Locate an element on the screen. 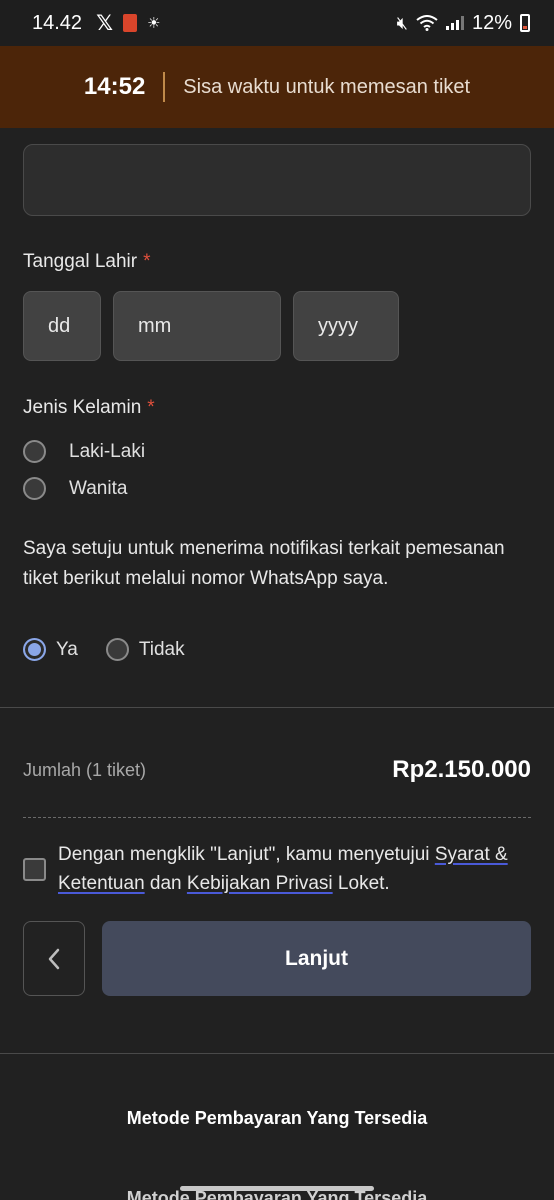  birth-date-label: Tanggal Lahir * is located at coordinates (87, 262).